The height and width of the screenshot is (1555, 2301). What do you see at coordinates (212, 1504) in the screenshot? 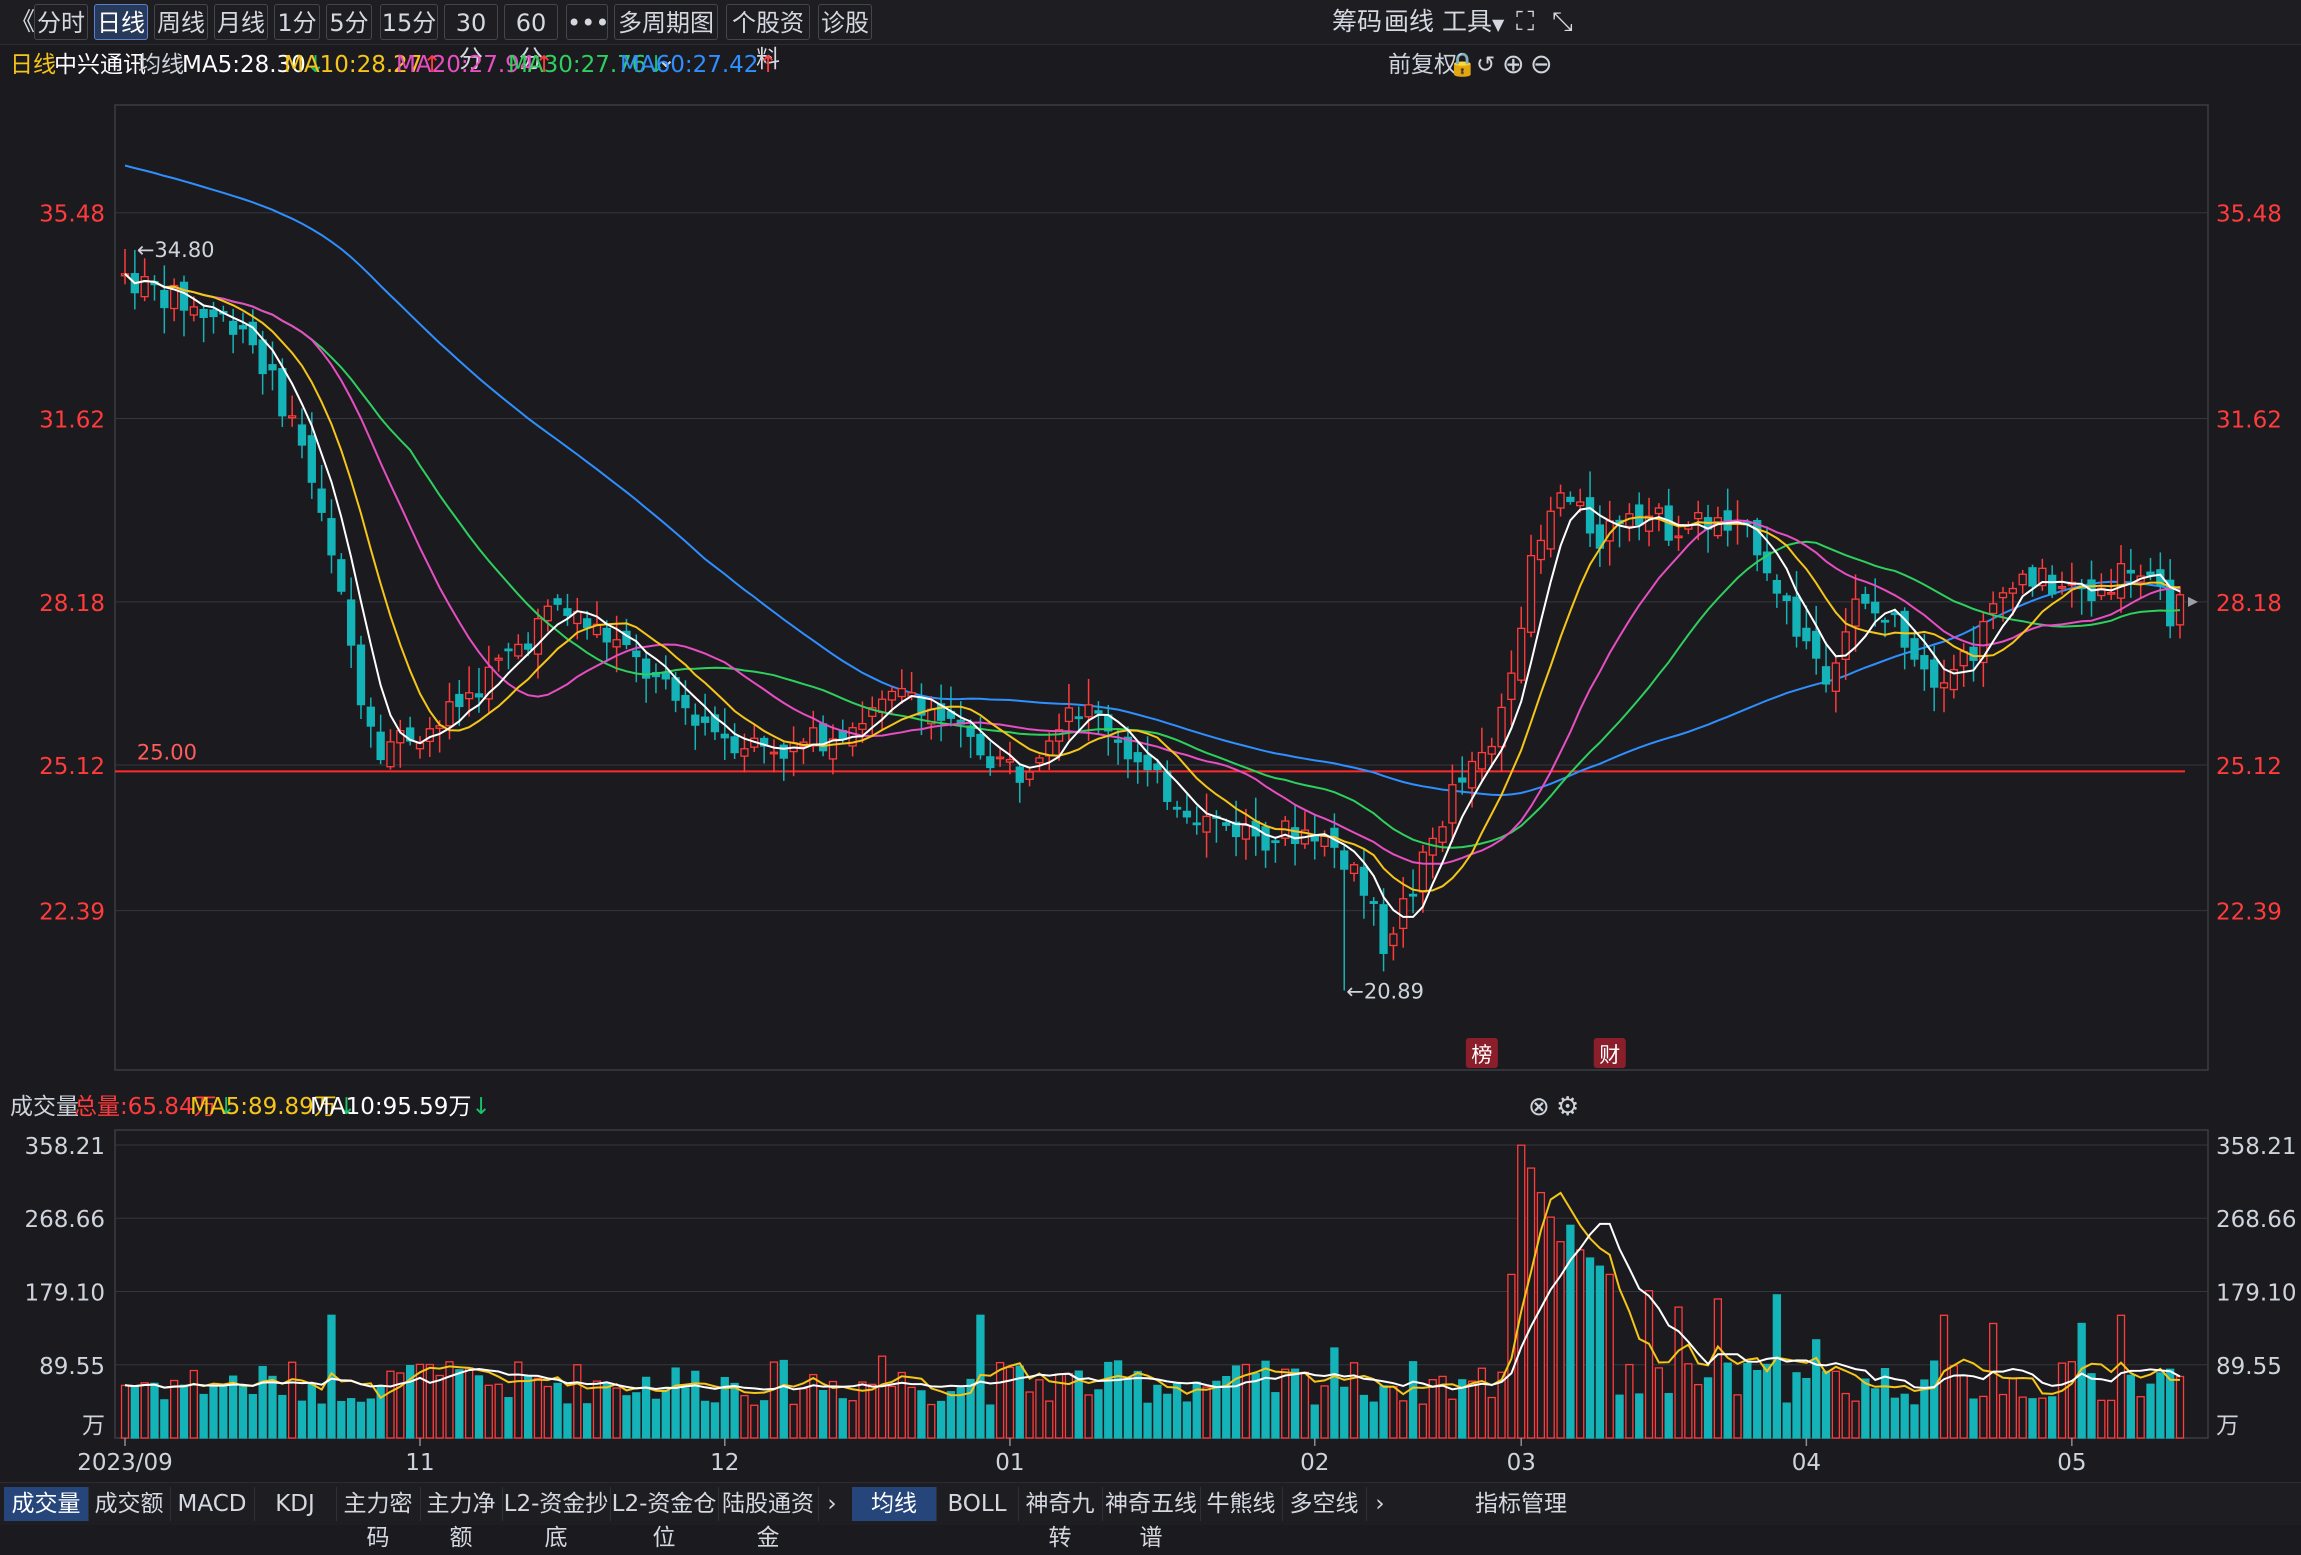
I see `tab-macd: MACD` at bounding box center [212, 1504].